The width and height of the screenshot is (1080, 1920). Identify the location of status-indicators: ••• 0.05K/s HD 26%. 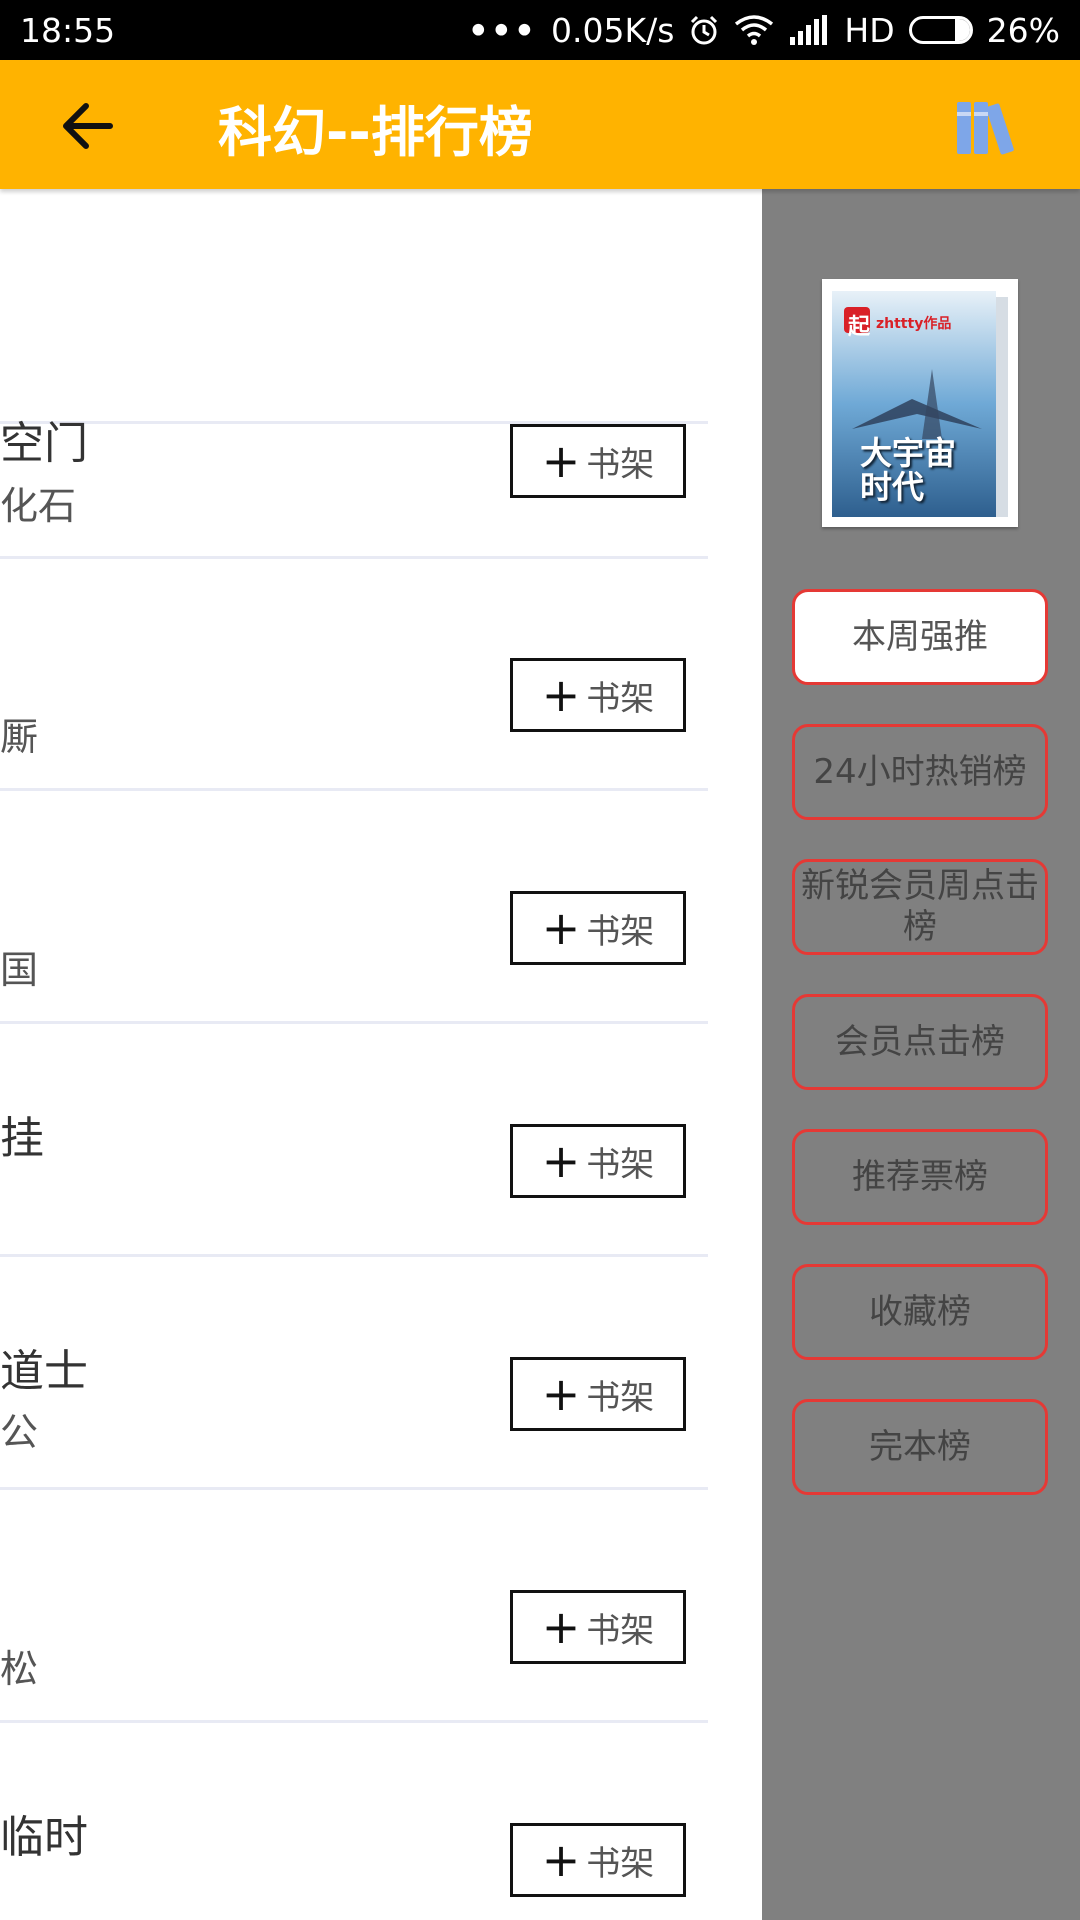
(764, 30).